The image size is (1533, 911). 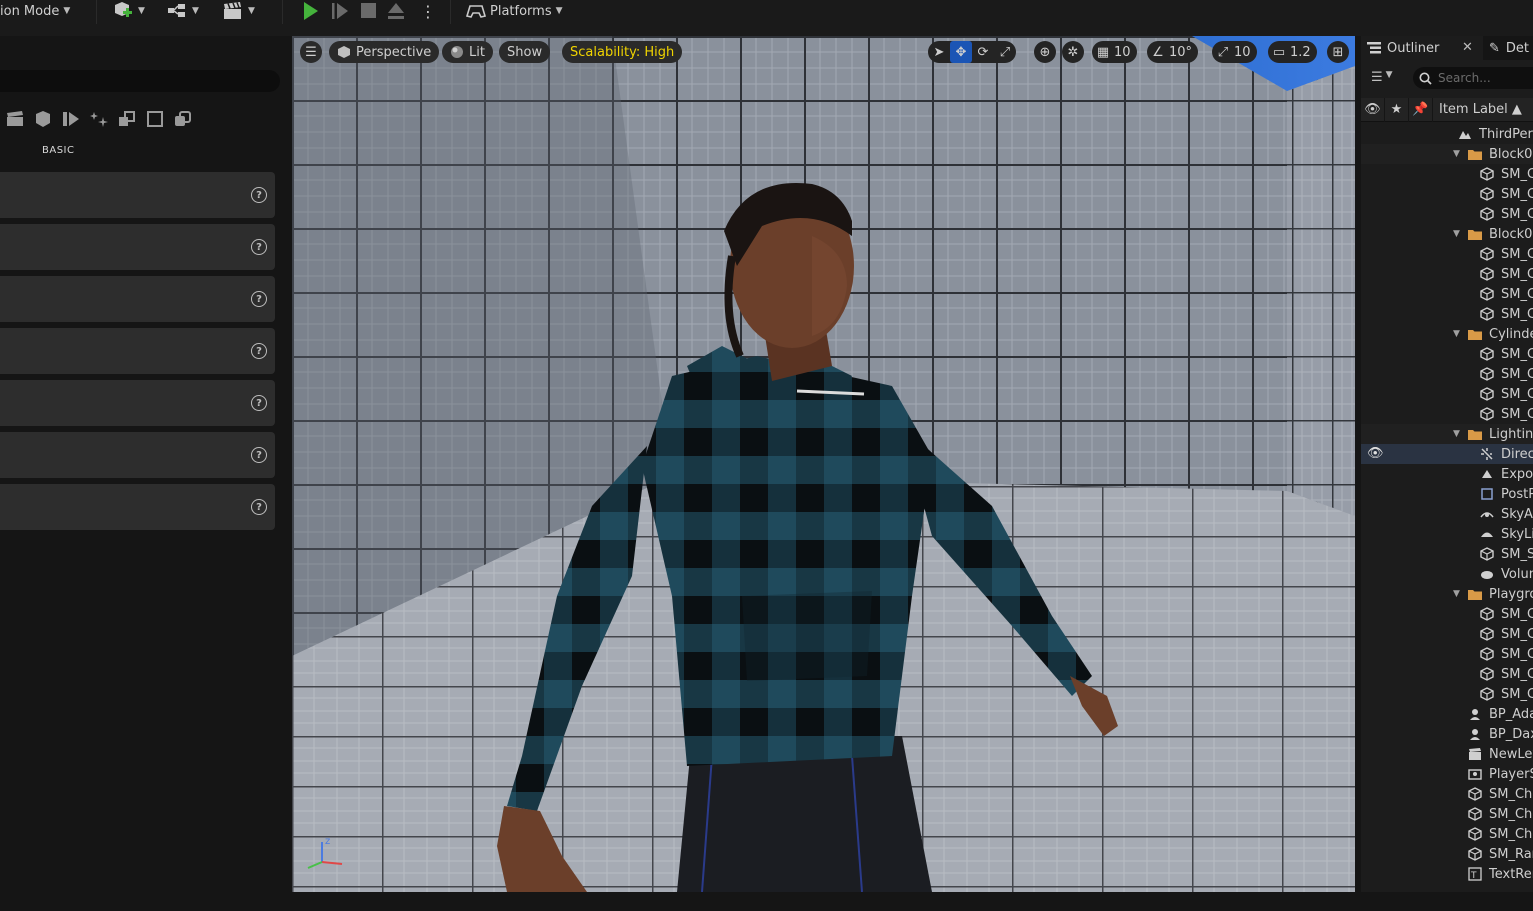 What do you see at coordinates (35, 11) in the screenshot?
I see `mode-selector: ion Mode ▼` at bounding box center [35, 11].